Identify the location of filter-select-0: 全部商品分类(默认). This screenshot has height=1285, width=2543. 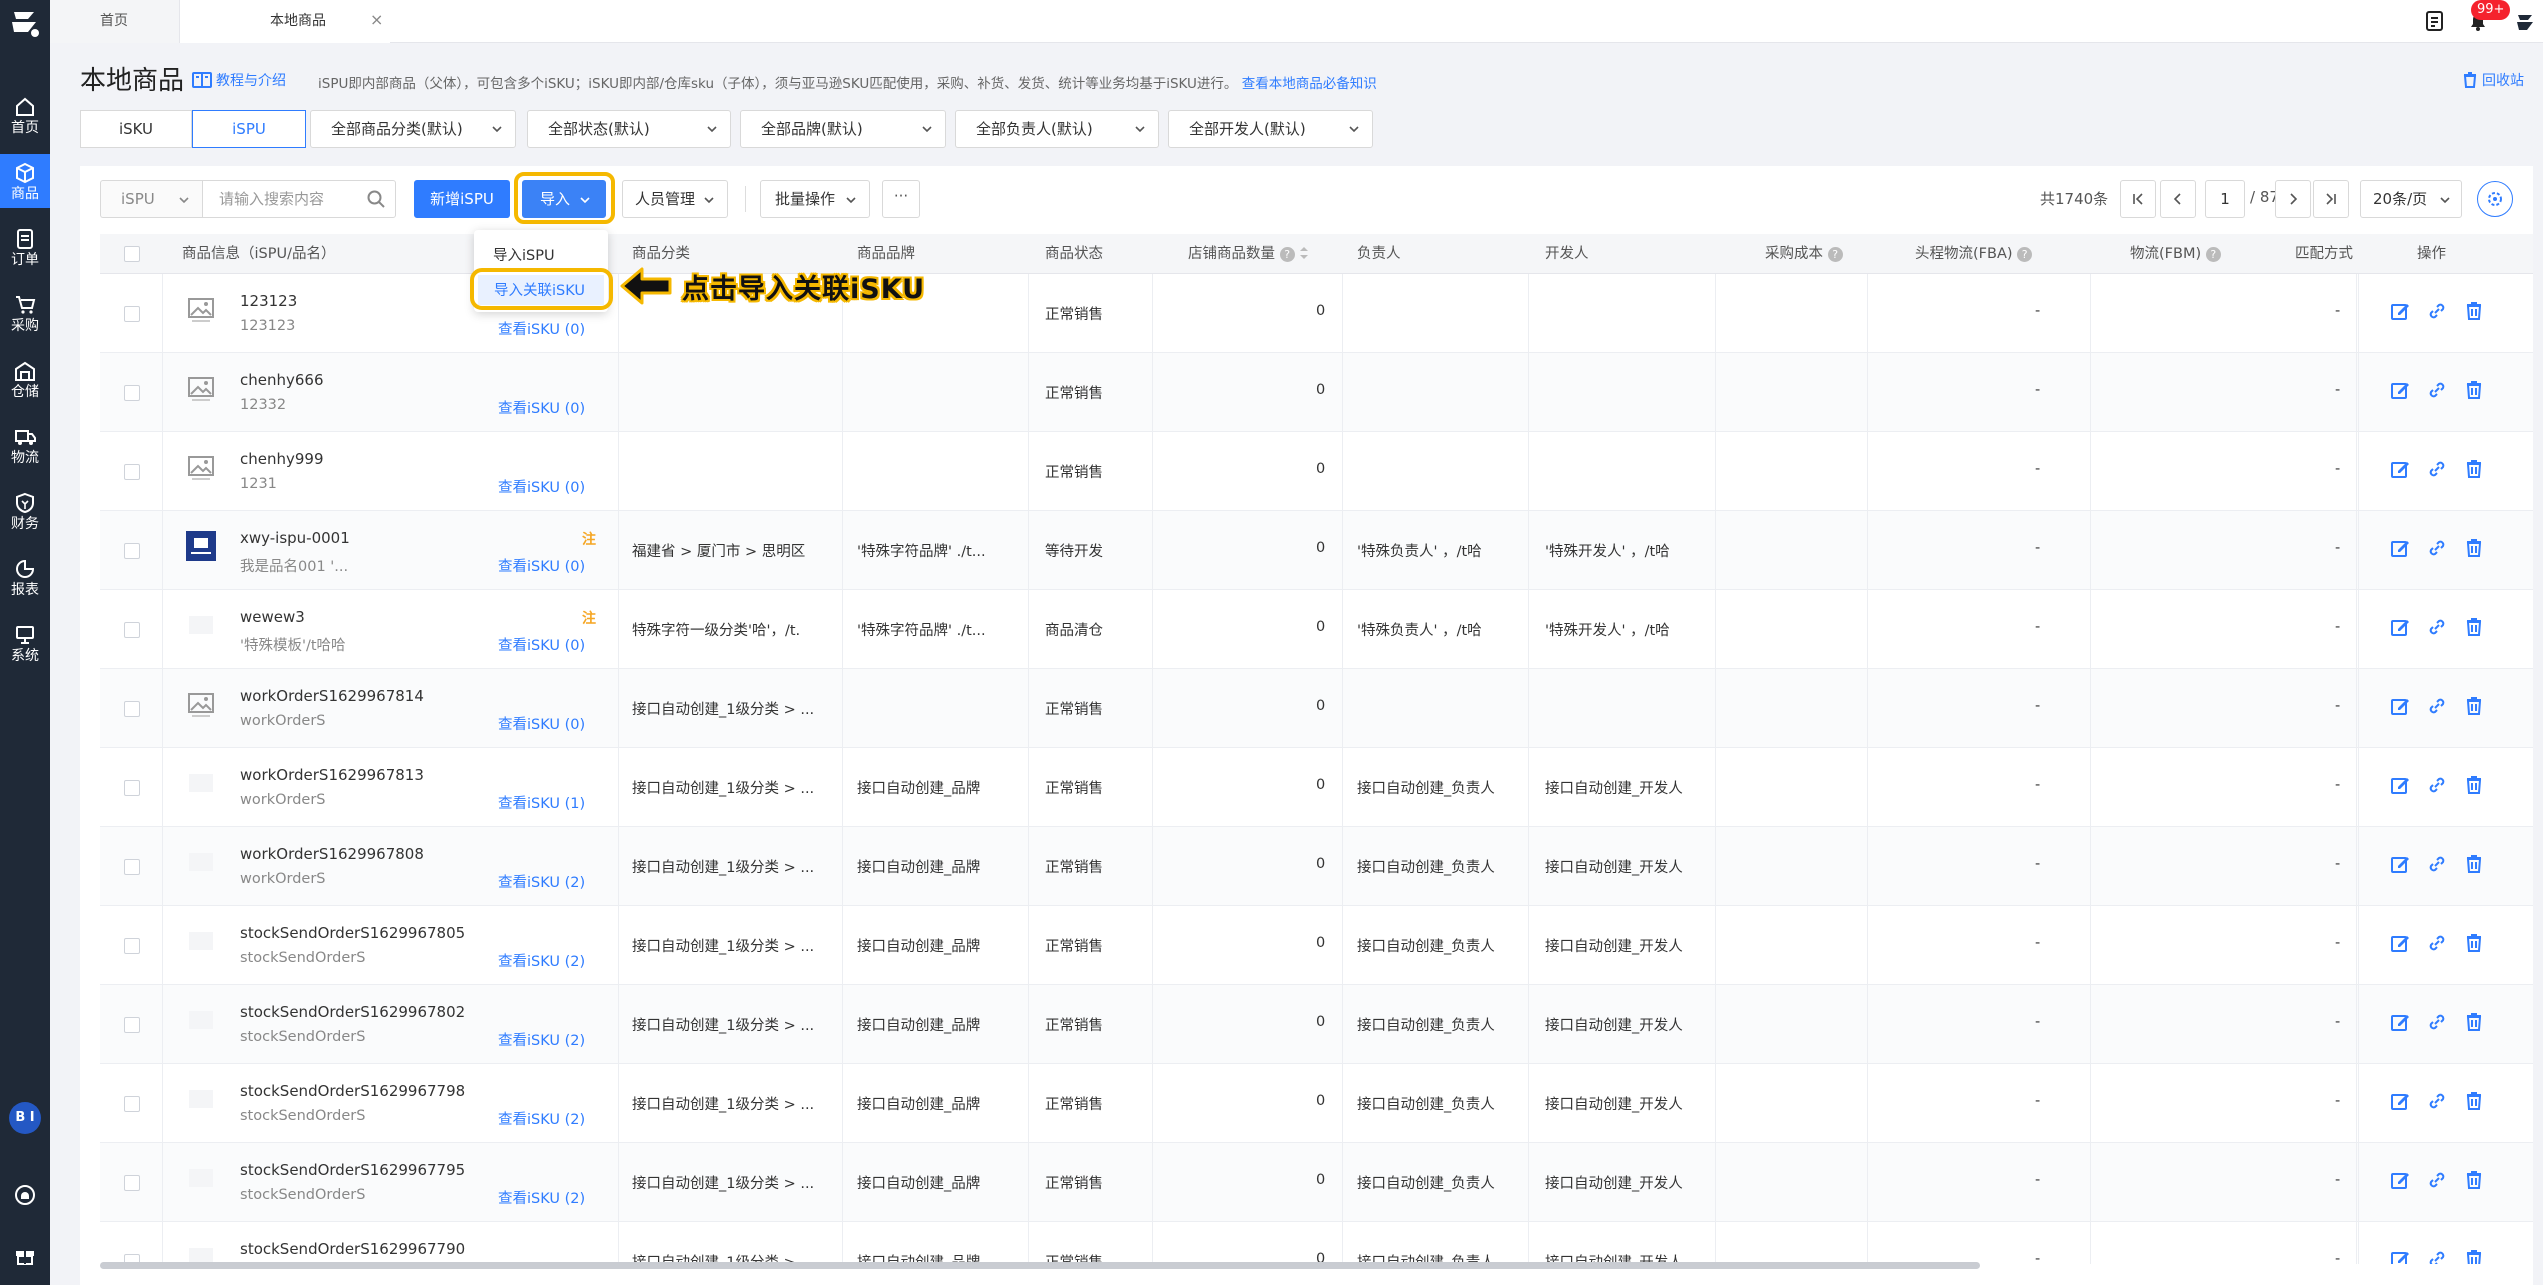
(413, 129).